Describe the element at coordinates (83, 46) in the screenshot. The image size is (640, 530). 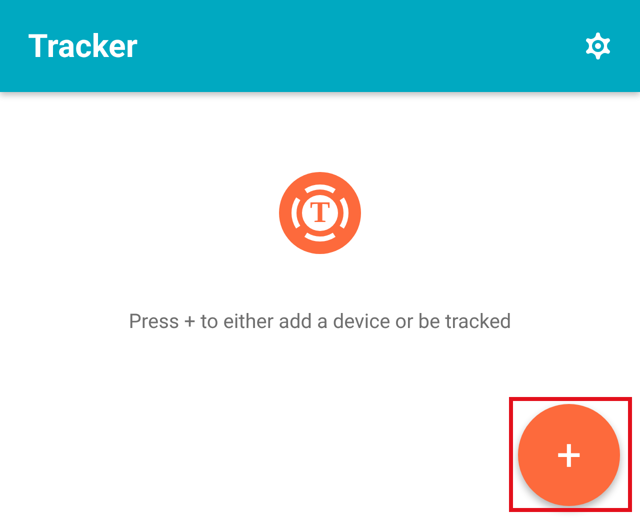
I see `app-title: Tracker` at that location.